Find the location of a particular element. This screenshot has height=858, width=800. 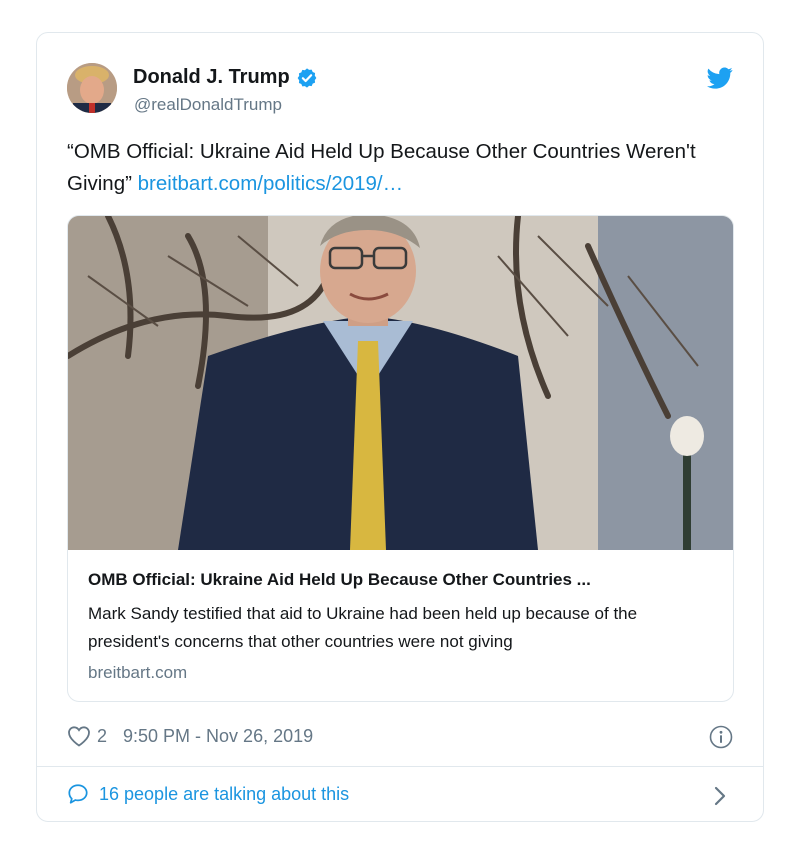

author-avatar is located at coordinates (92, 88).